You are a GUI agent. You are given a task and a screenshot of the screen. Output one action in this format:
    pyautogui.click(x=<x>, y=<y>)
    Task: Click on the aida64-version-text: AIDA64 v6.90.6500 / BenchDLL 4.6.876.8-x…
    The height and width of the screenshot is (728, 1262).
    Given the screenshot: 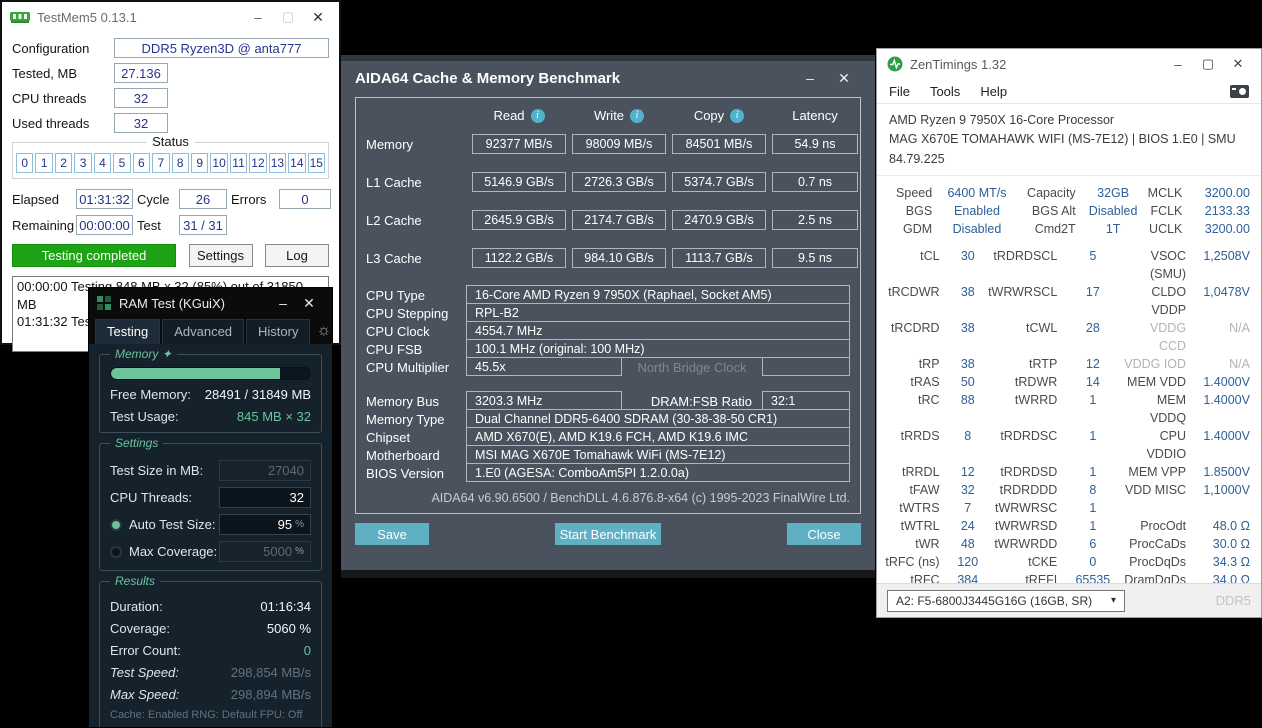 What is the action you would take?
    pyautogui.click(x=640, y=498)
    